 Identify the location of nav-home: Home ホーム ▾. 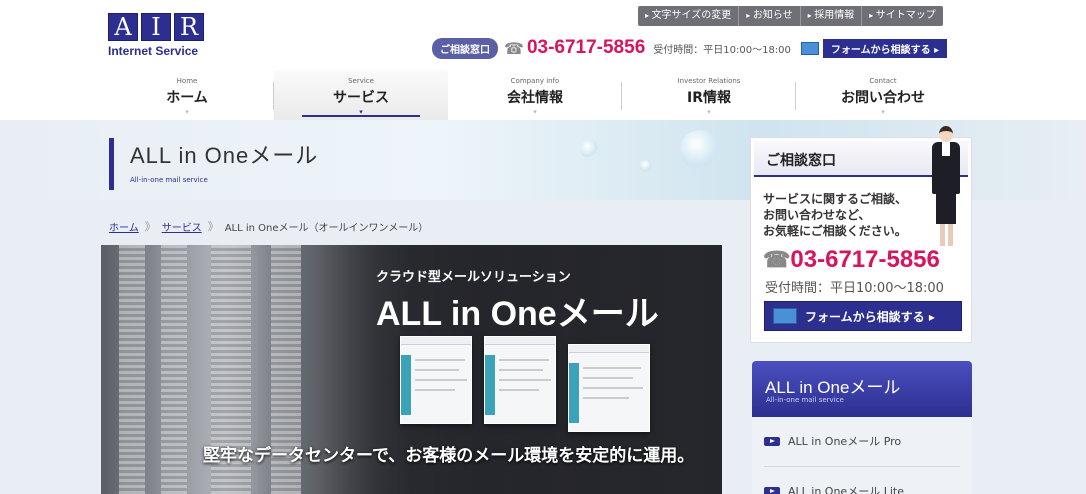
(187, 95).